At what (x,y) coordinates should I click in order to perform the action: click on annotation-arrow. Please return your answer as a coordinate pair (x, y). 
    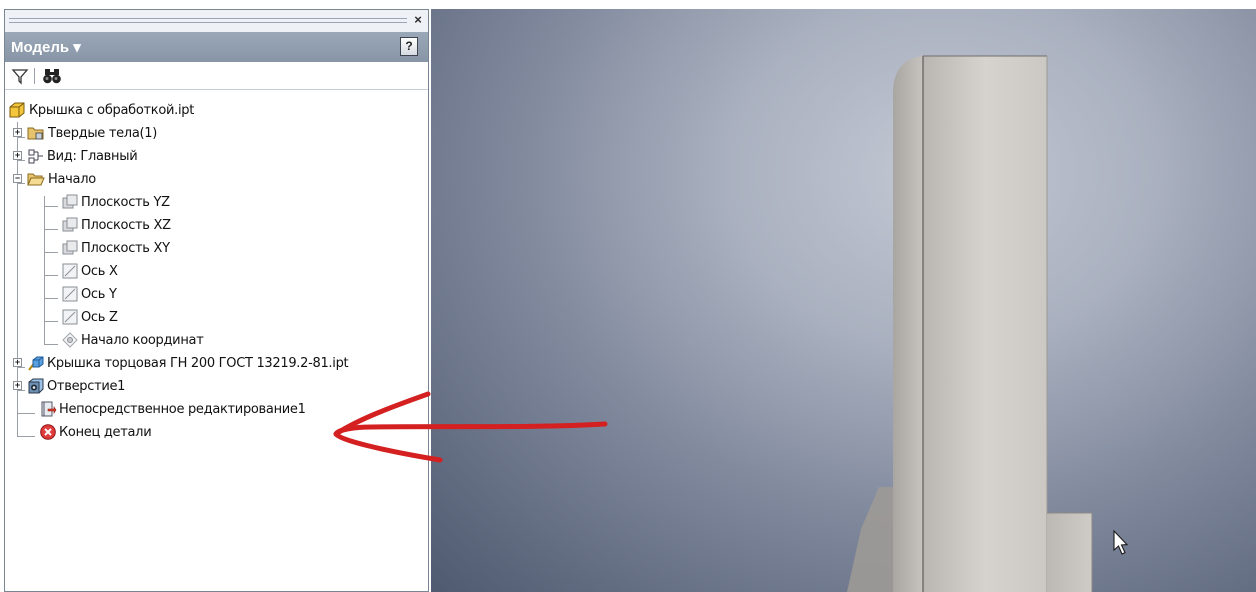
    Looking at the image, I should click on (470, 427).